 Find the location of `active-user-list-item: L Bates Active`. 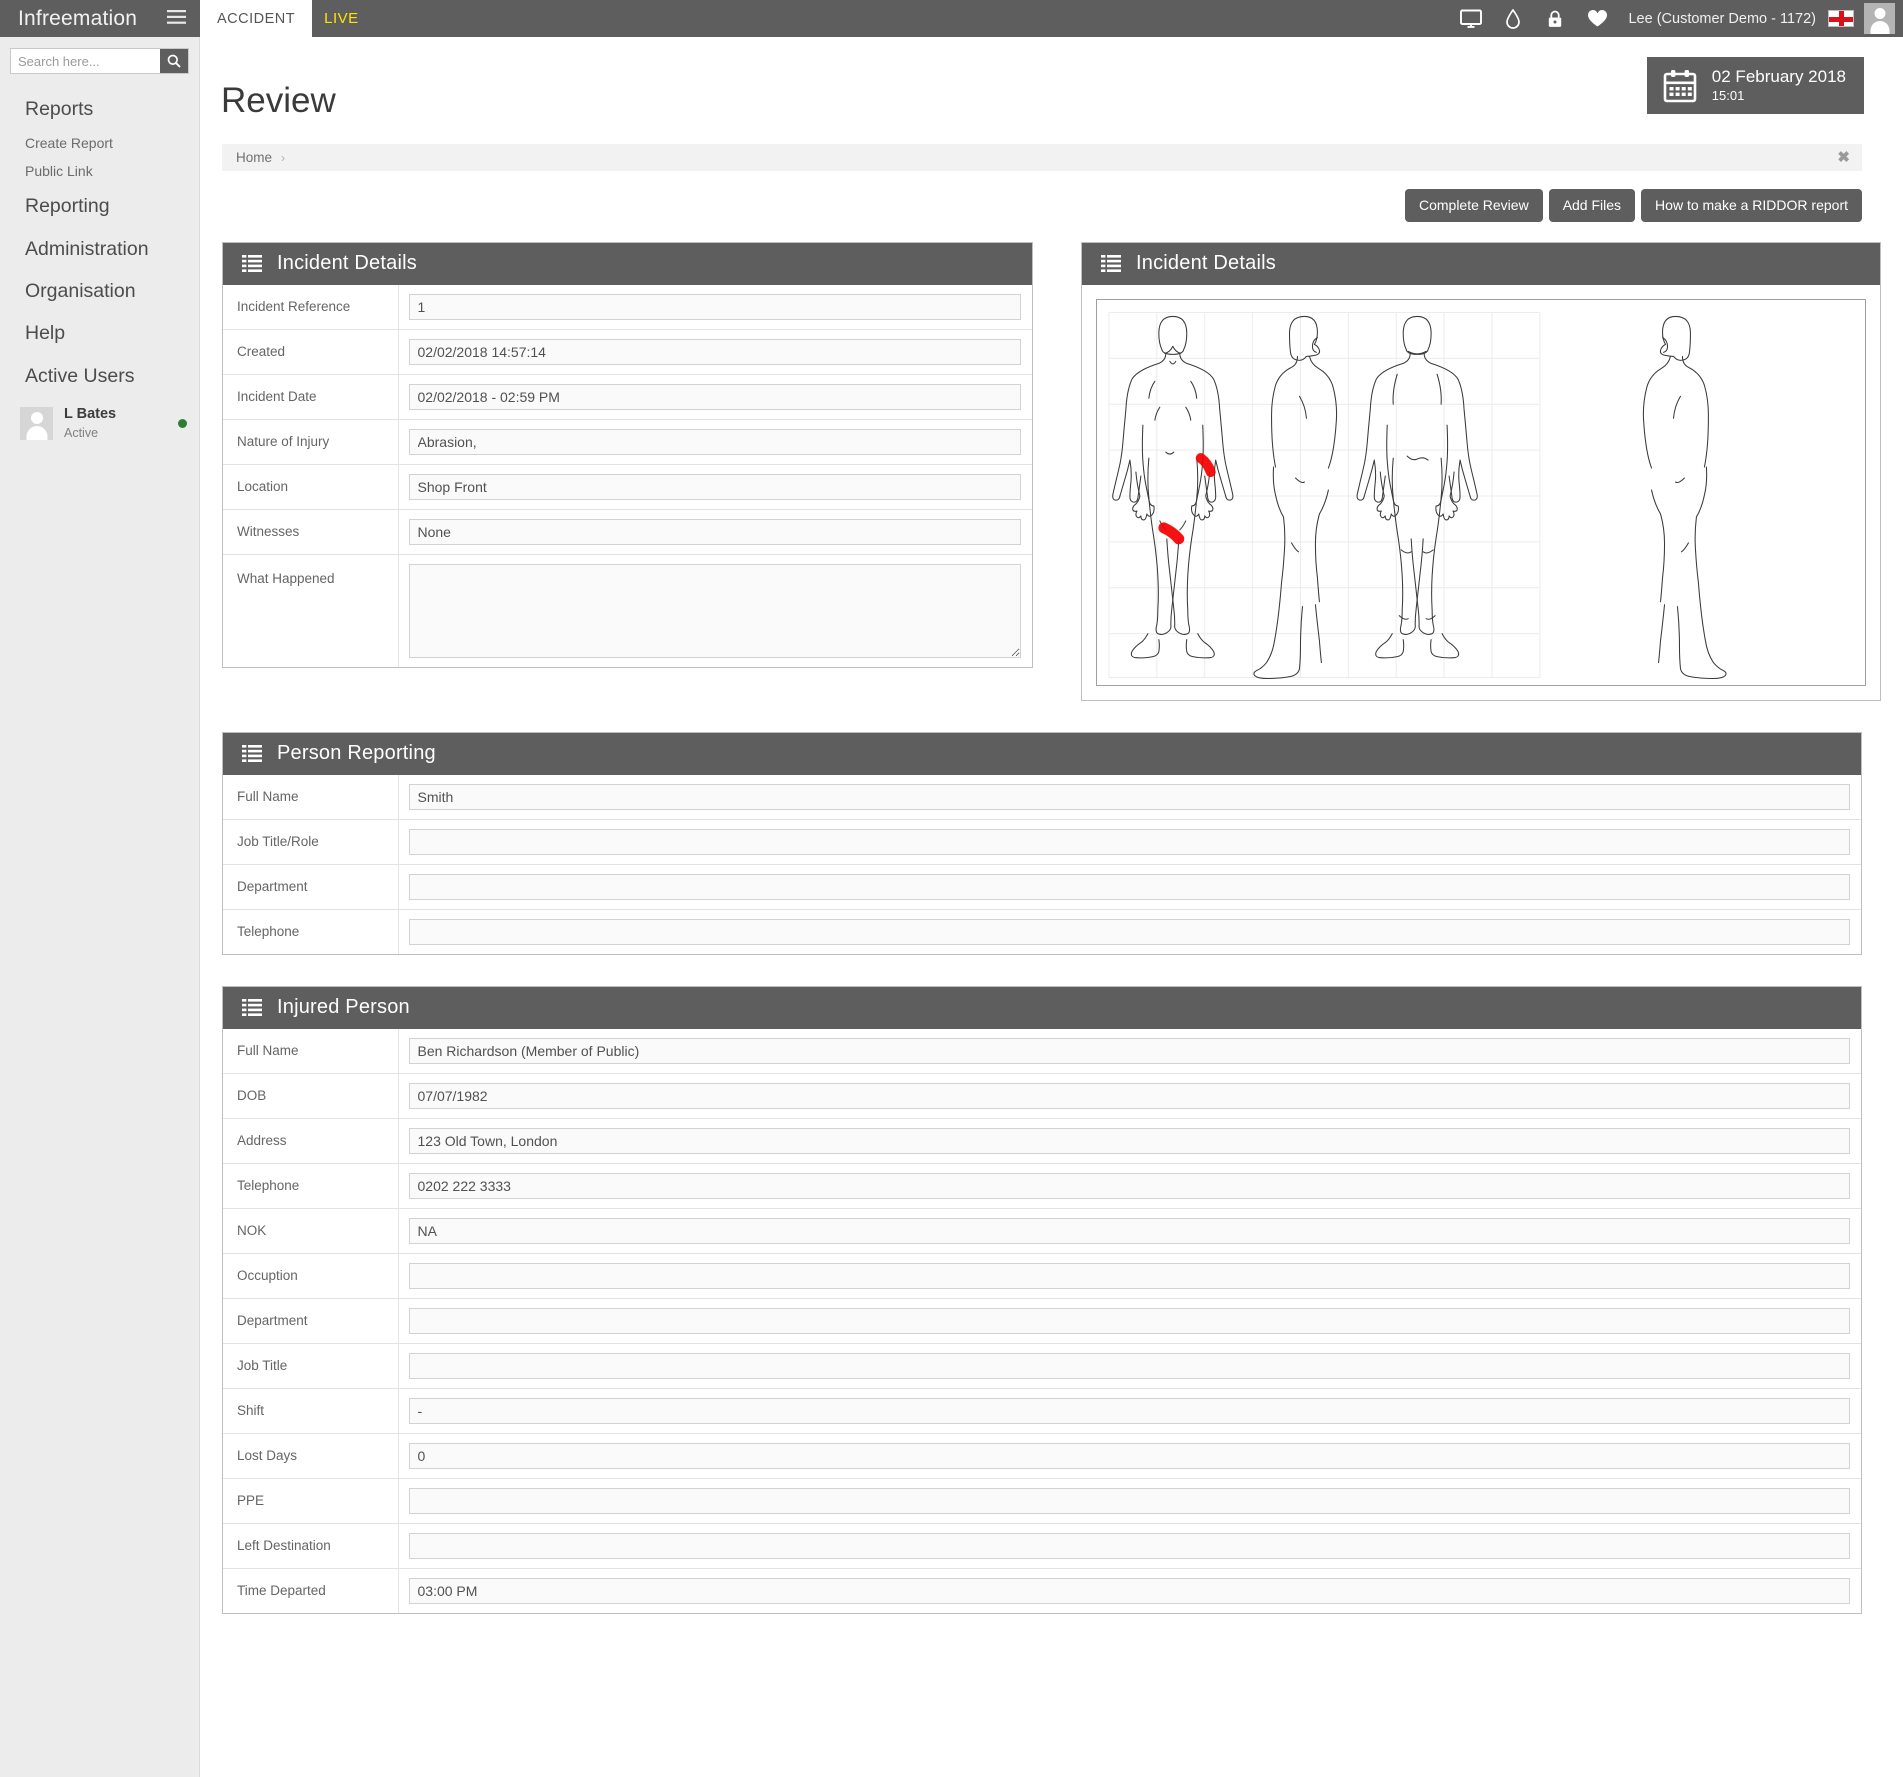

active-user-list-item: L Bates Active is located at coordinates (99, 424).